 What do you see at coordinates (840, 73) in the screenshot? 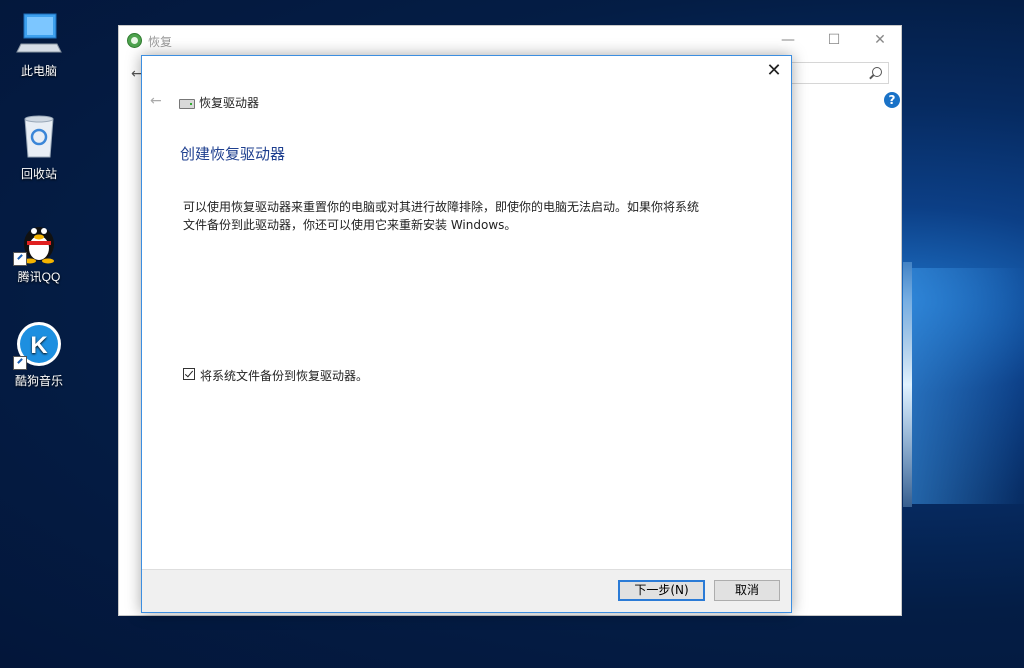
I see `search-input` at bounding box center [840, 73].